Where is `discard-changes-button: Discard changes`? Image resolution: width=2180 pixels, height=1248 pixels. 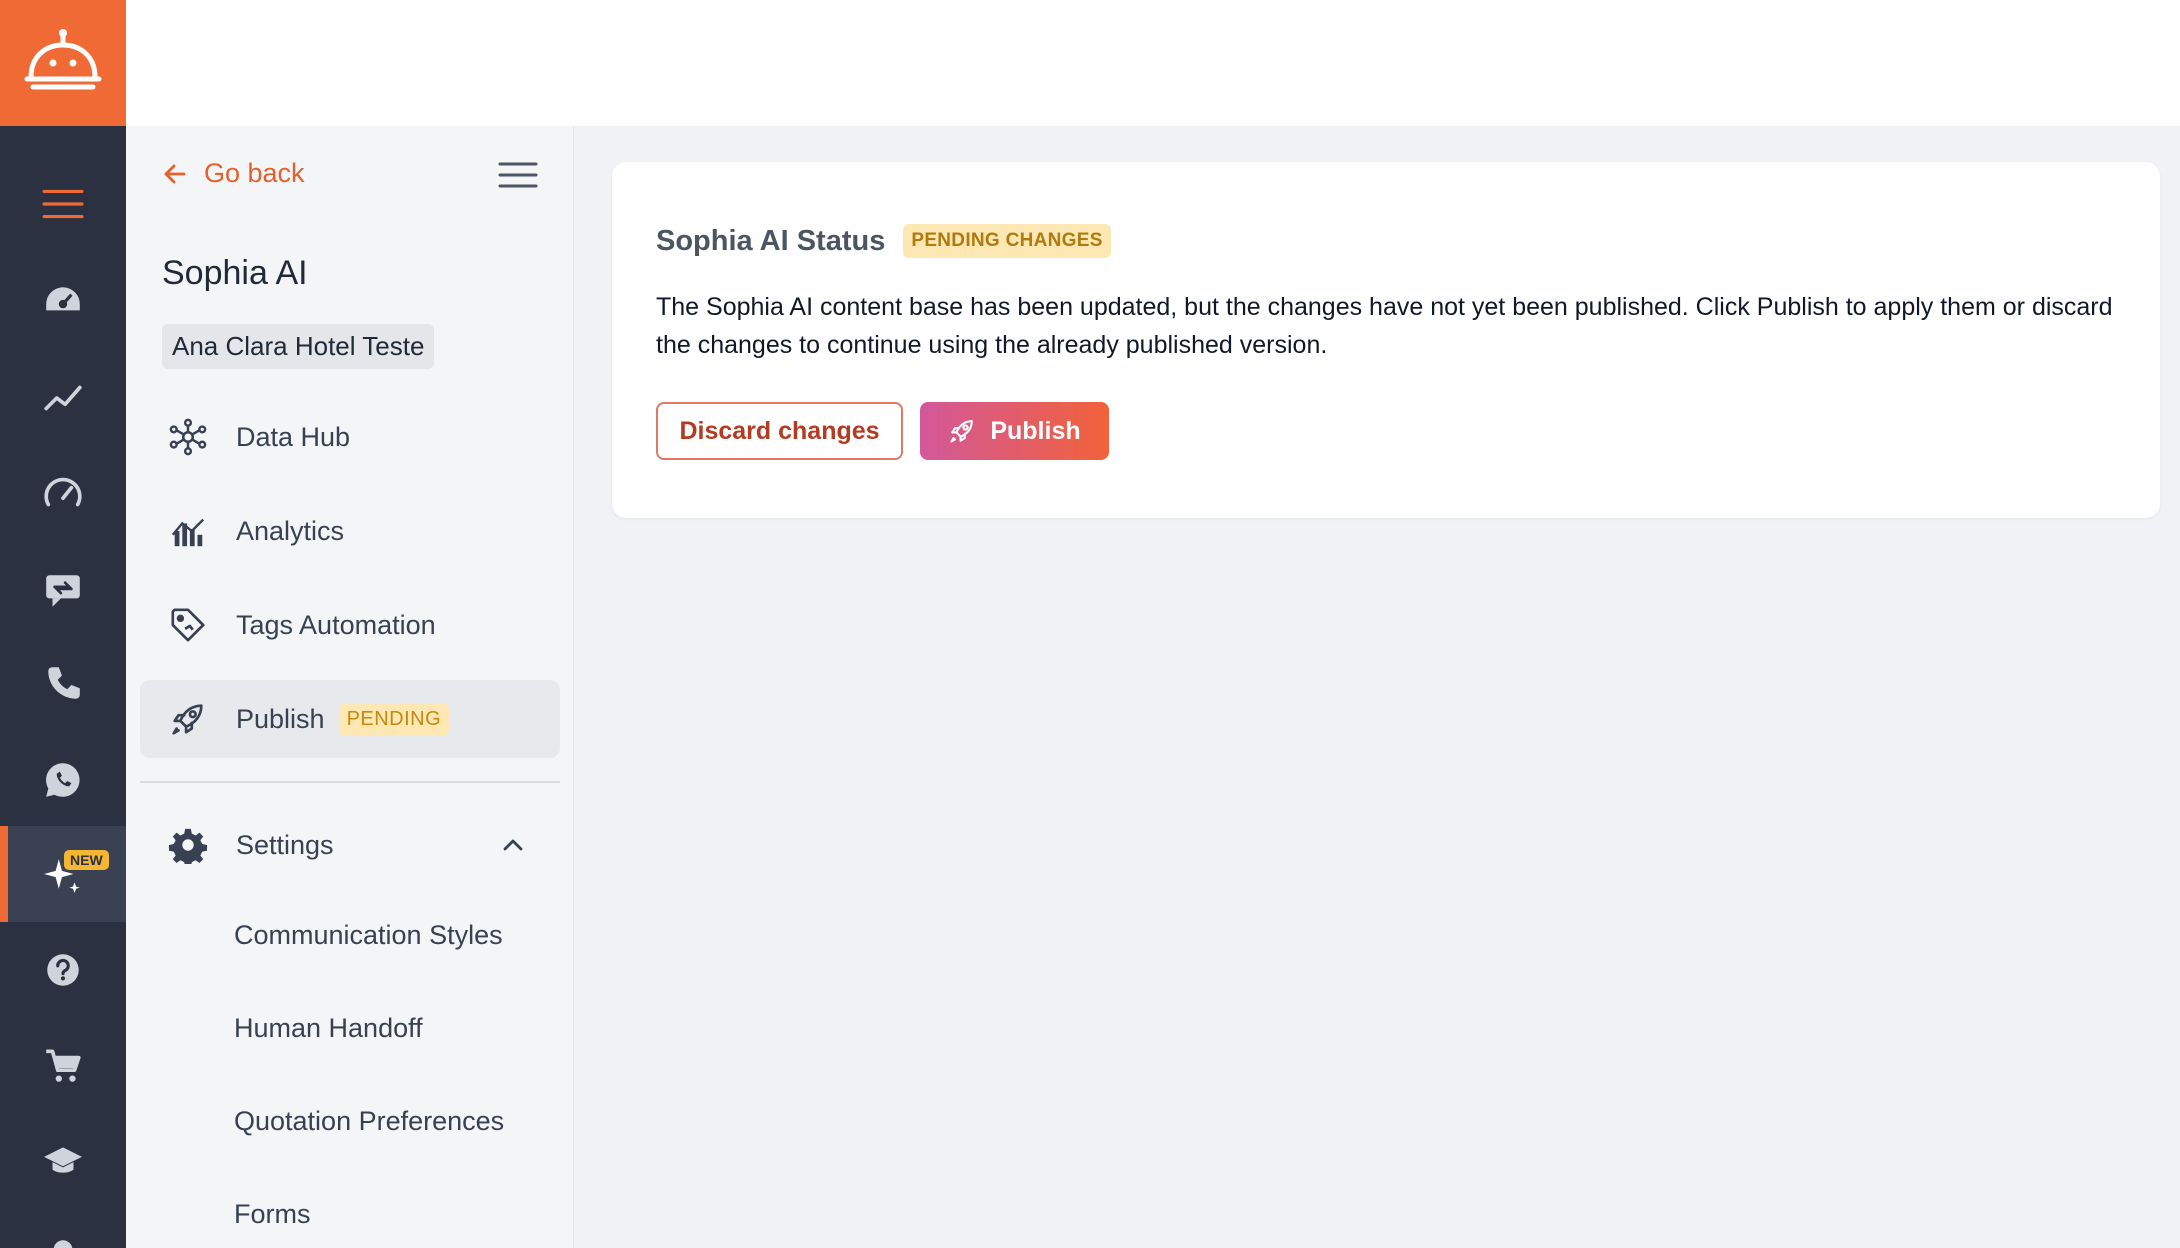
discard-changes-button: Discard changes is located at coordinates (779, 431).